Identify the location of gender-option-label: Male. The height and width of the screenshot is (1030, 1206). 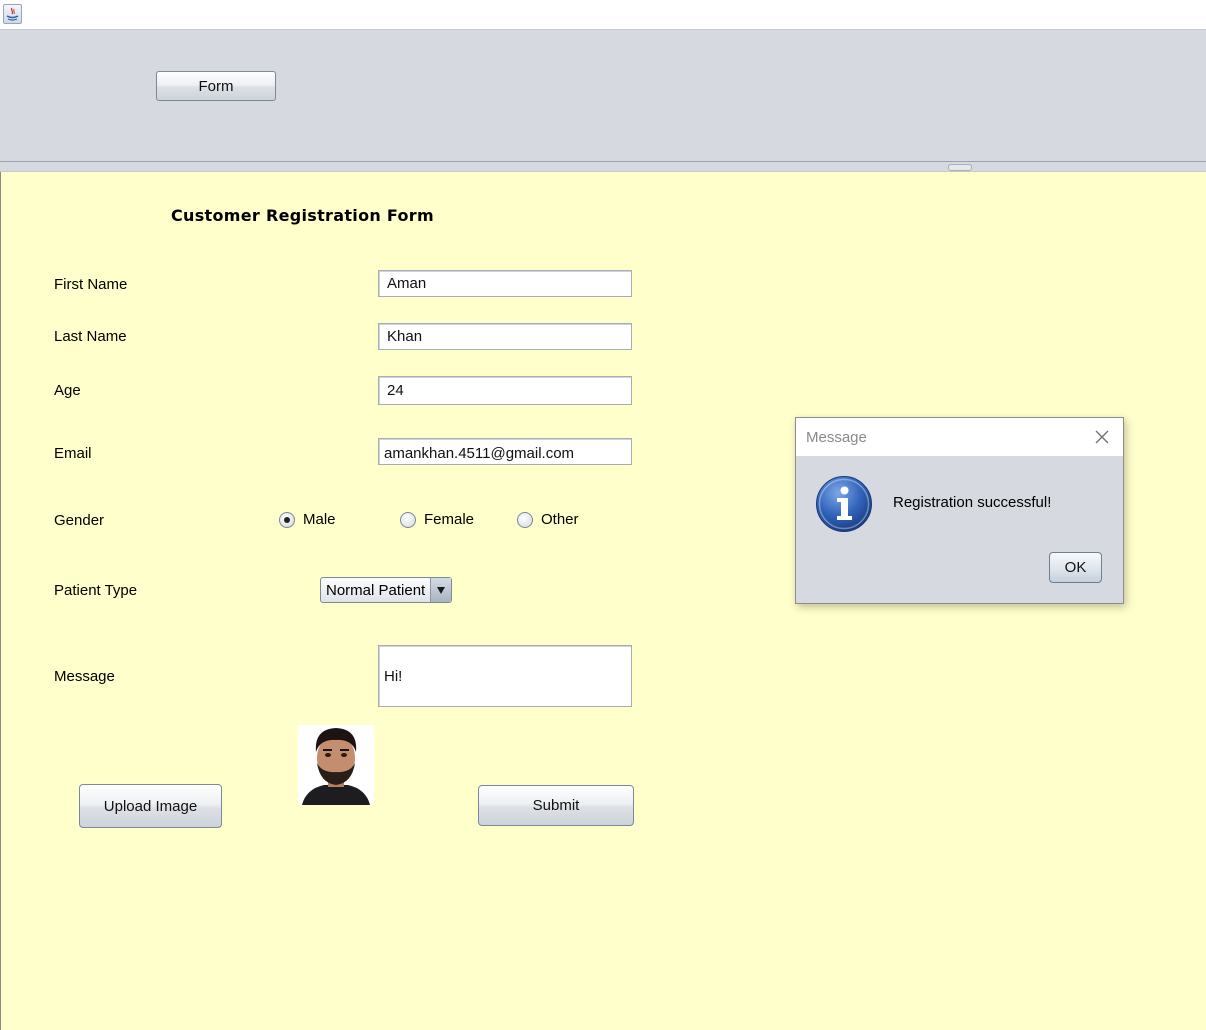
(319, 519).